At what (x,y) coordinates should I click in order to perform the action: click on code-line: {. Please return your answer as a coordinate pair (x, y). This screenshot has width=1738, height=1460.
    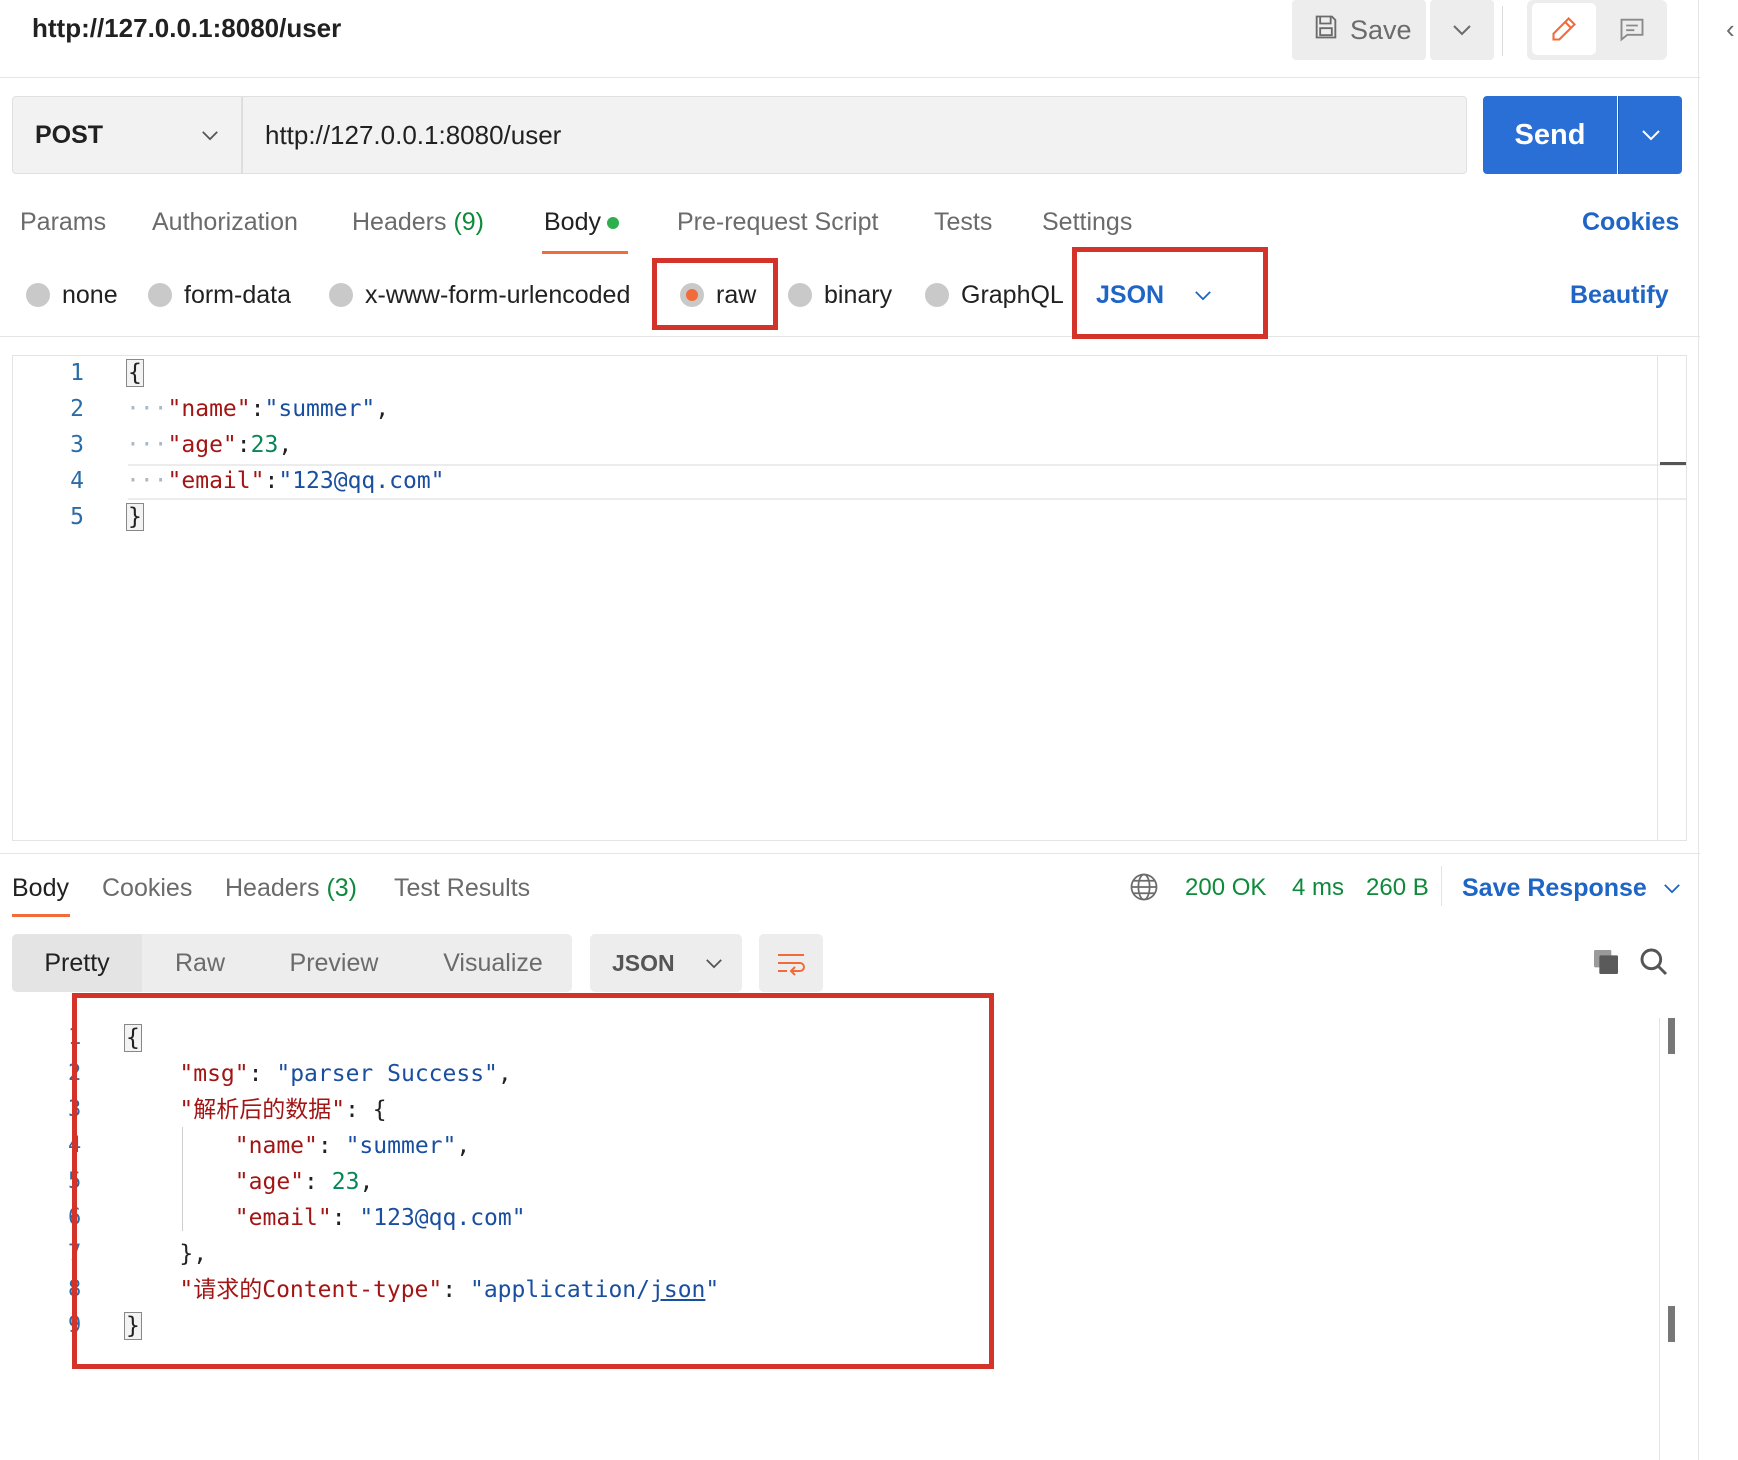
    Looking at the image, I should click on (135, 373).